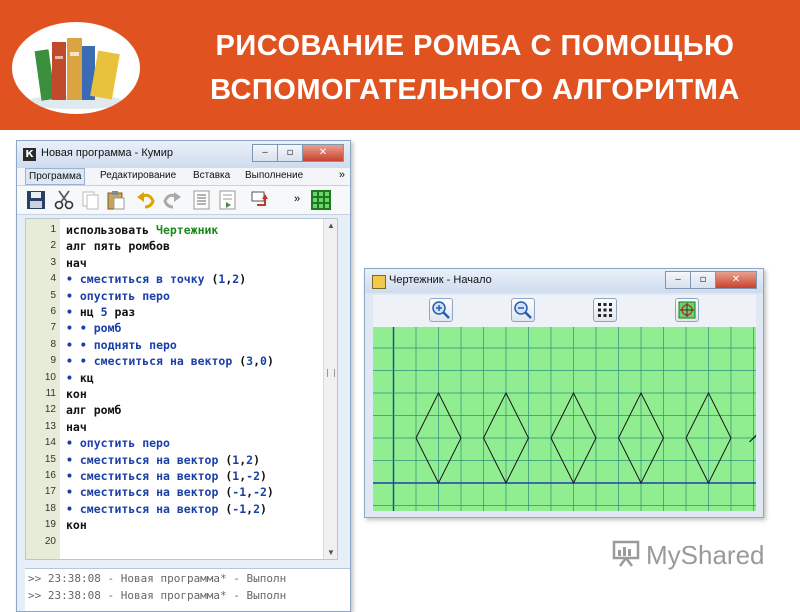 The image size is (800, 612). Describe the element at coordinates (107, 153) in the screenshot. I see `editor-window-title: Новая программа - Кумир` at that location.